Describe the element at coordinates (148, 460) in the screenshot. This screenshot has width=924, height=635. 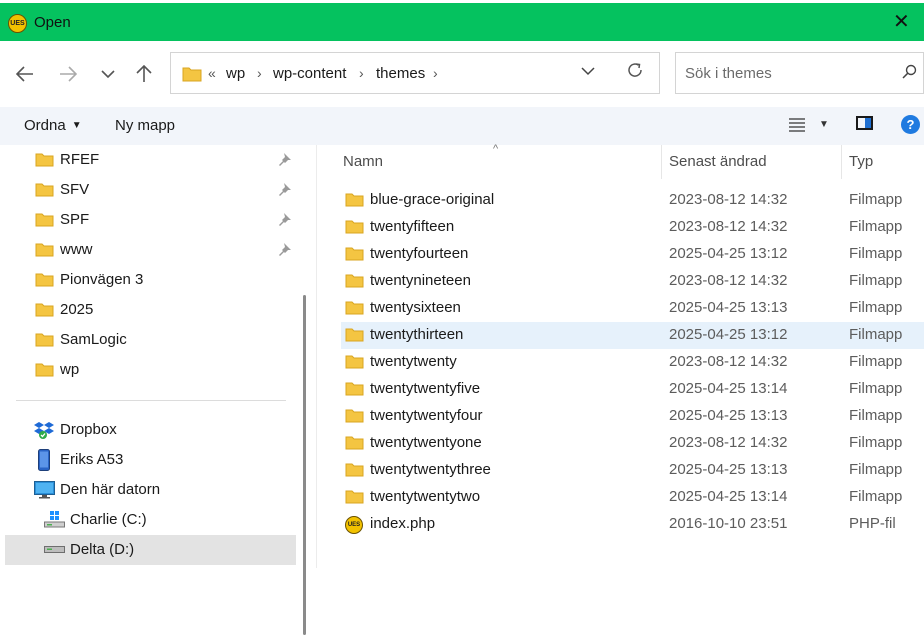
I see `sidebar-item-eriks-a53: Eriks A53` at that location.